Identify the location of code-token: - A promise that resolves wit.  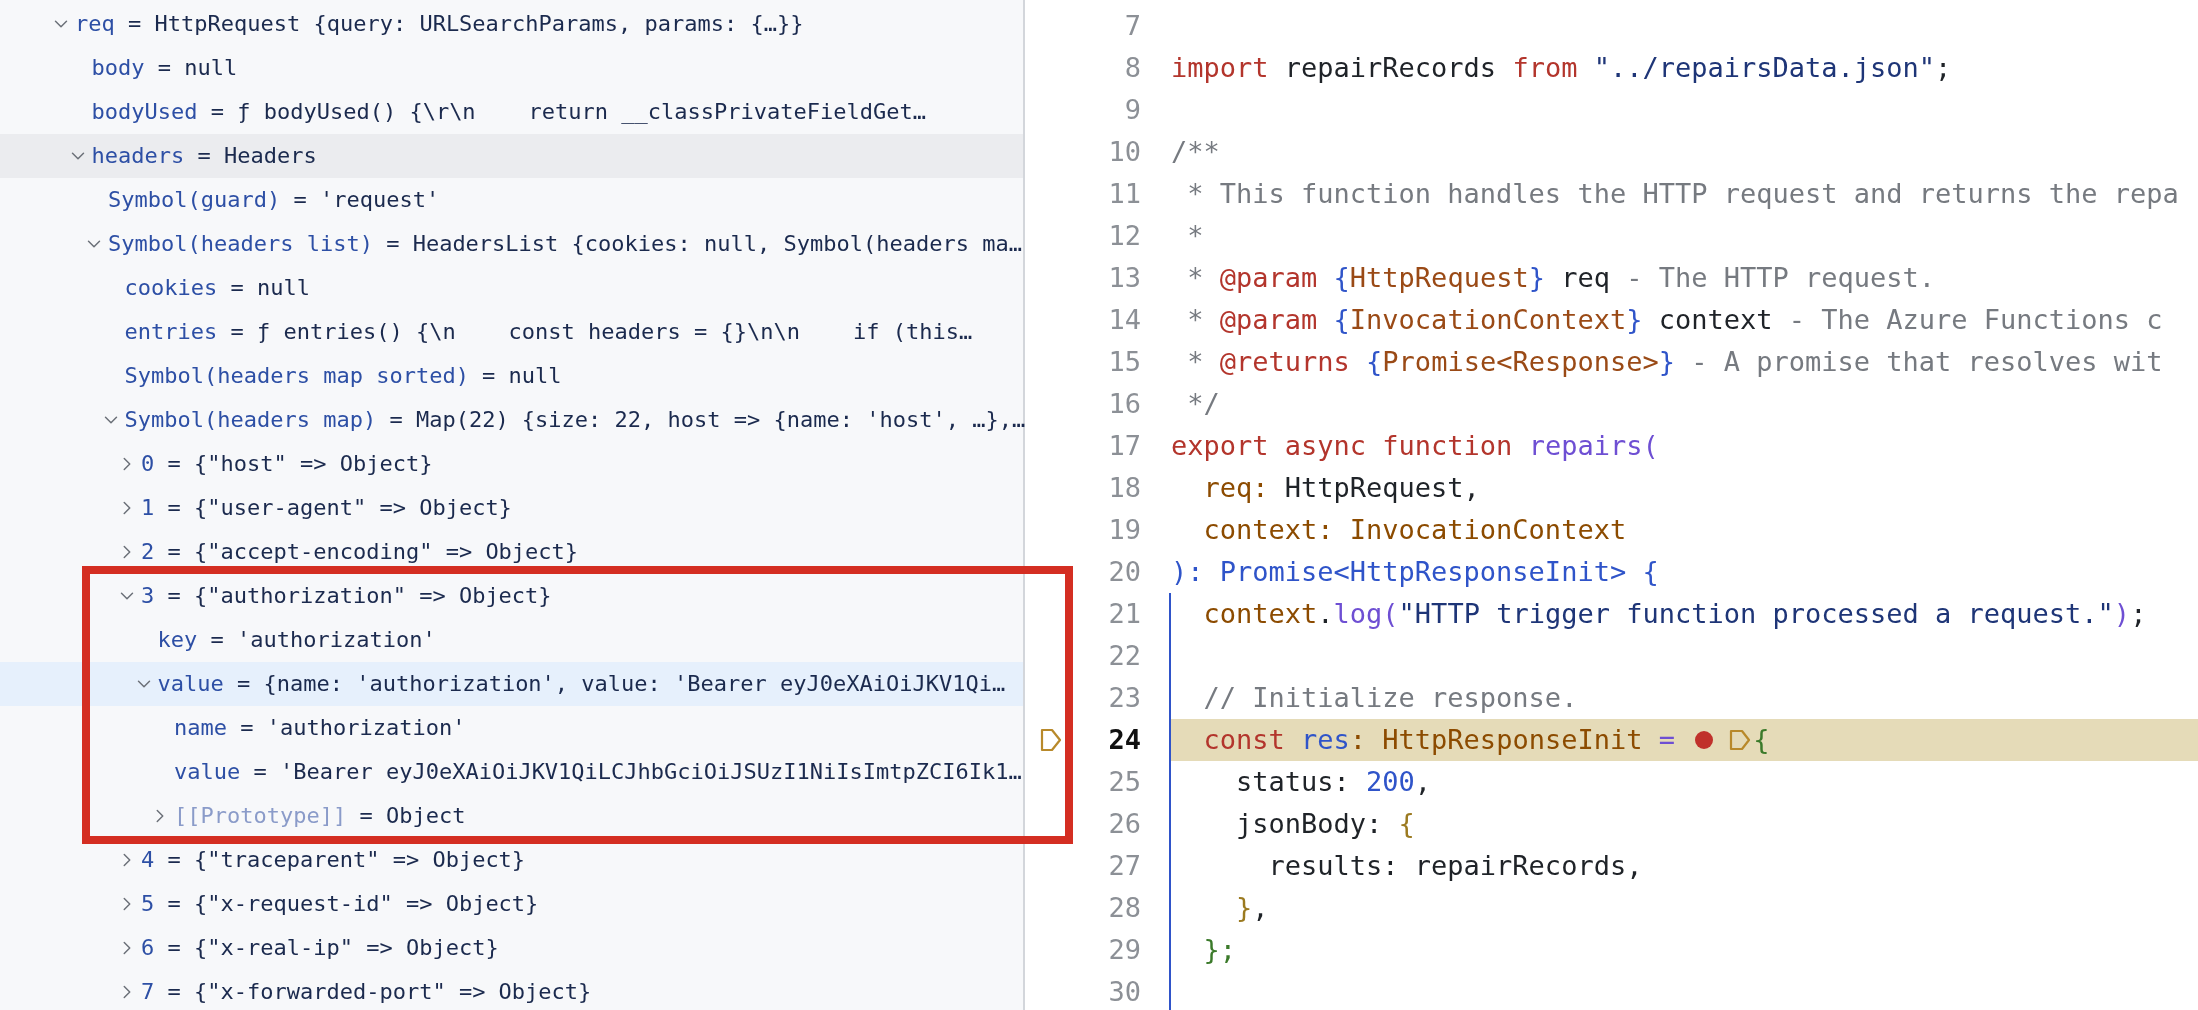
(1926, 362).